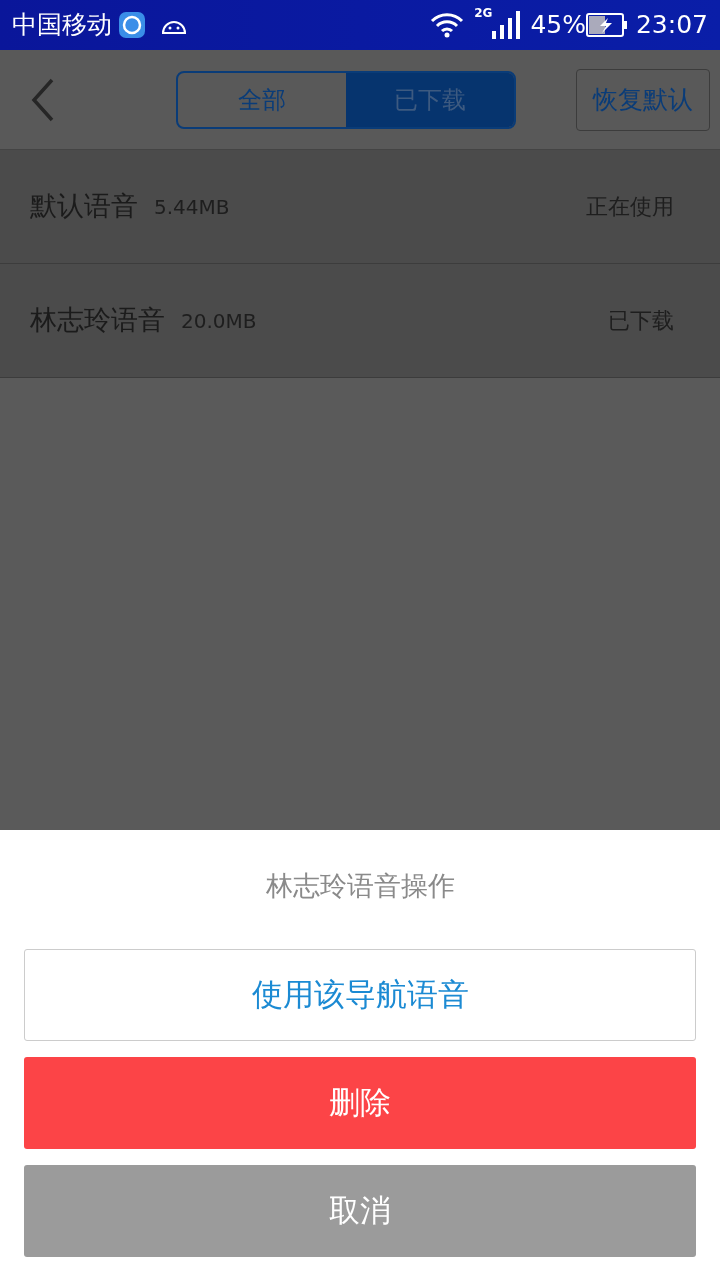  Describe the element at coordinates (447, 25) in the screenshot. I see `wifi-icon` at that location.